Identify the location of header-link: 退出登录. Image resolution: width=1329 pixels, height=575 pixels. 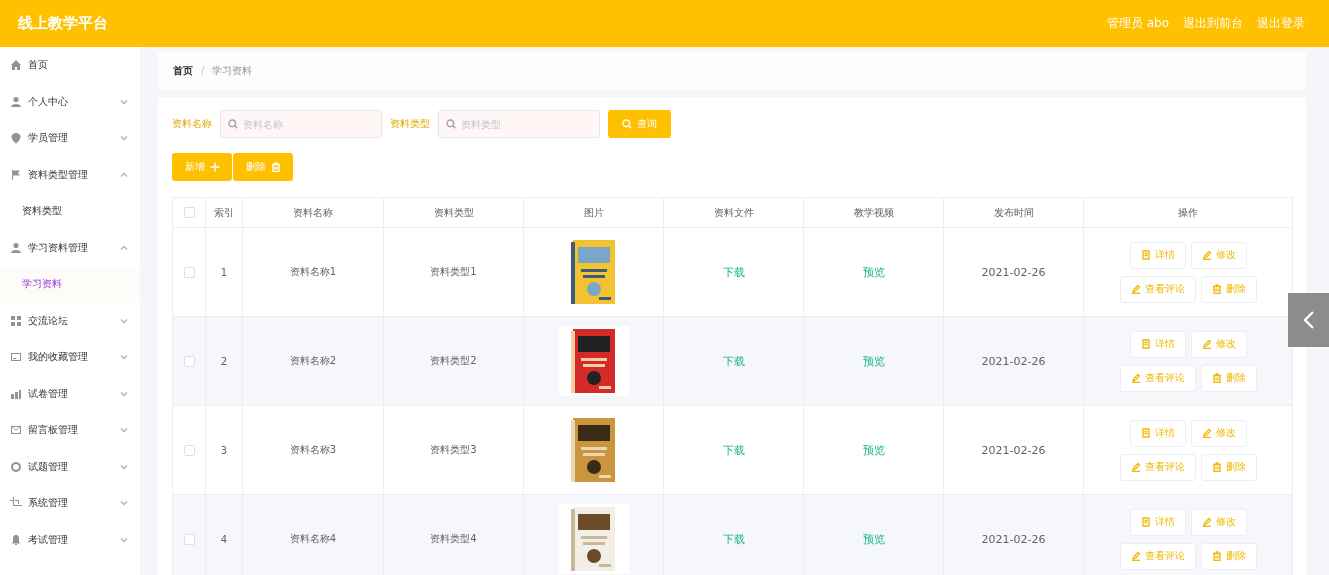
(1281, 23).